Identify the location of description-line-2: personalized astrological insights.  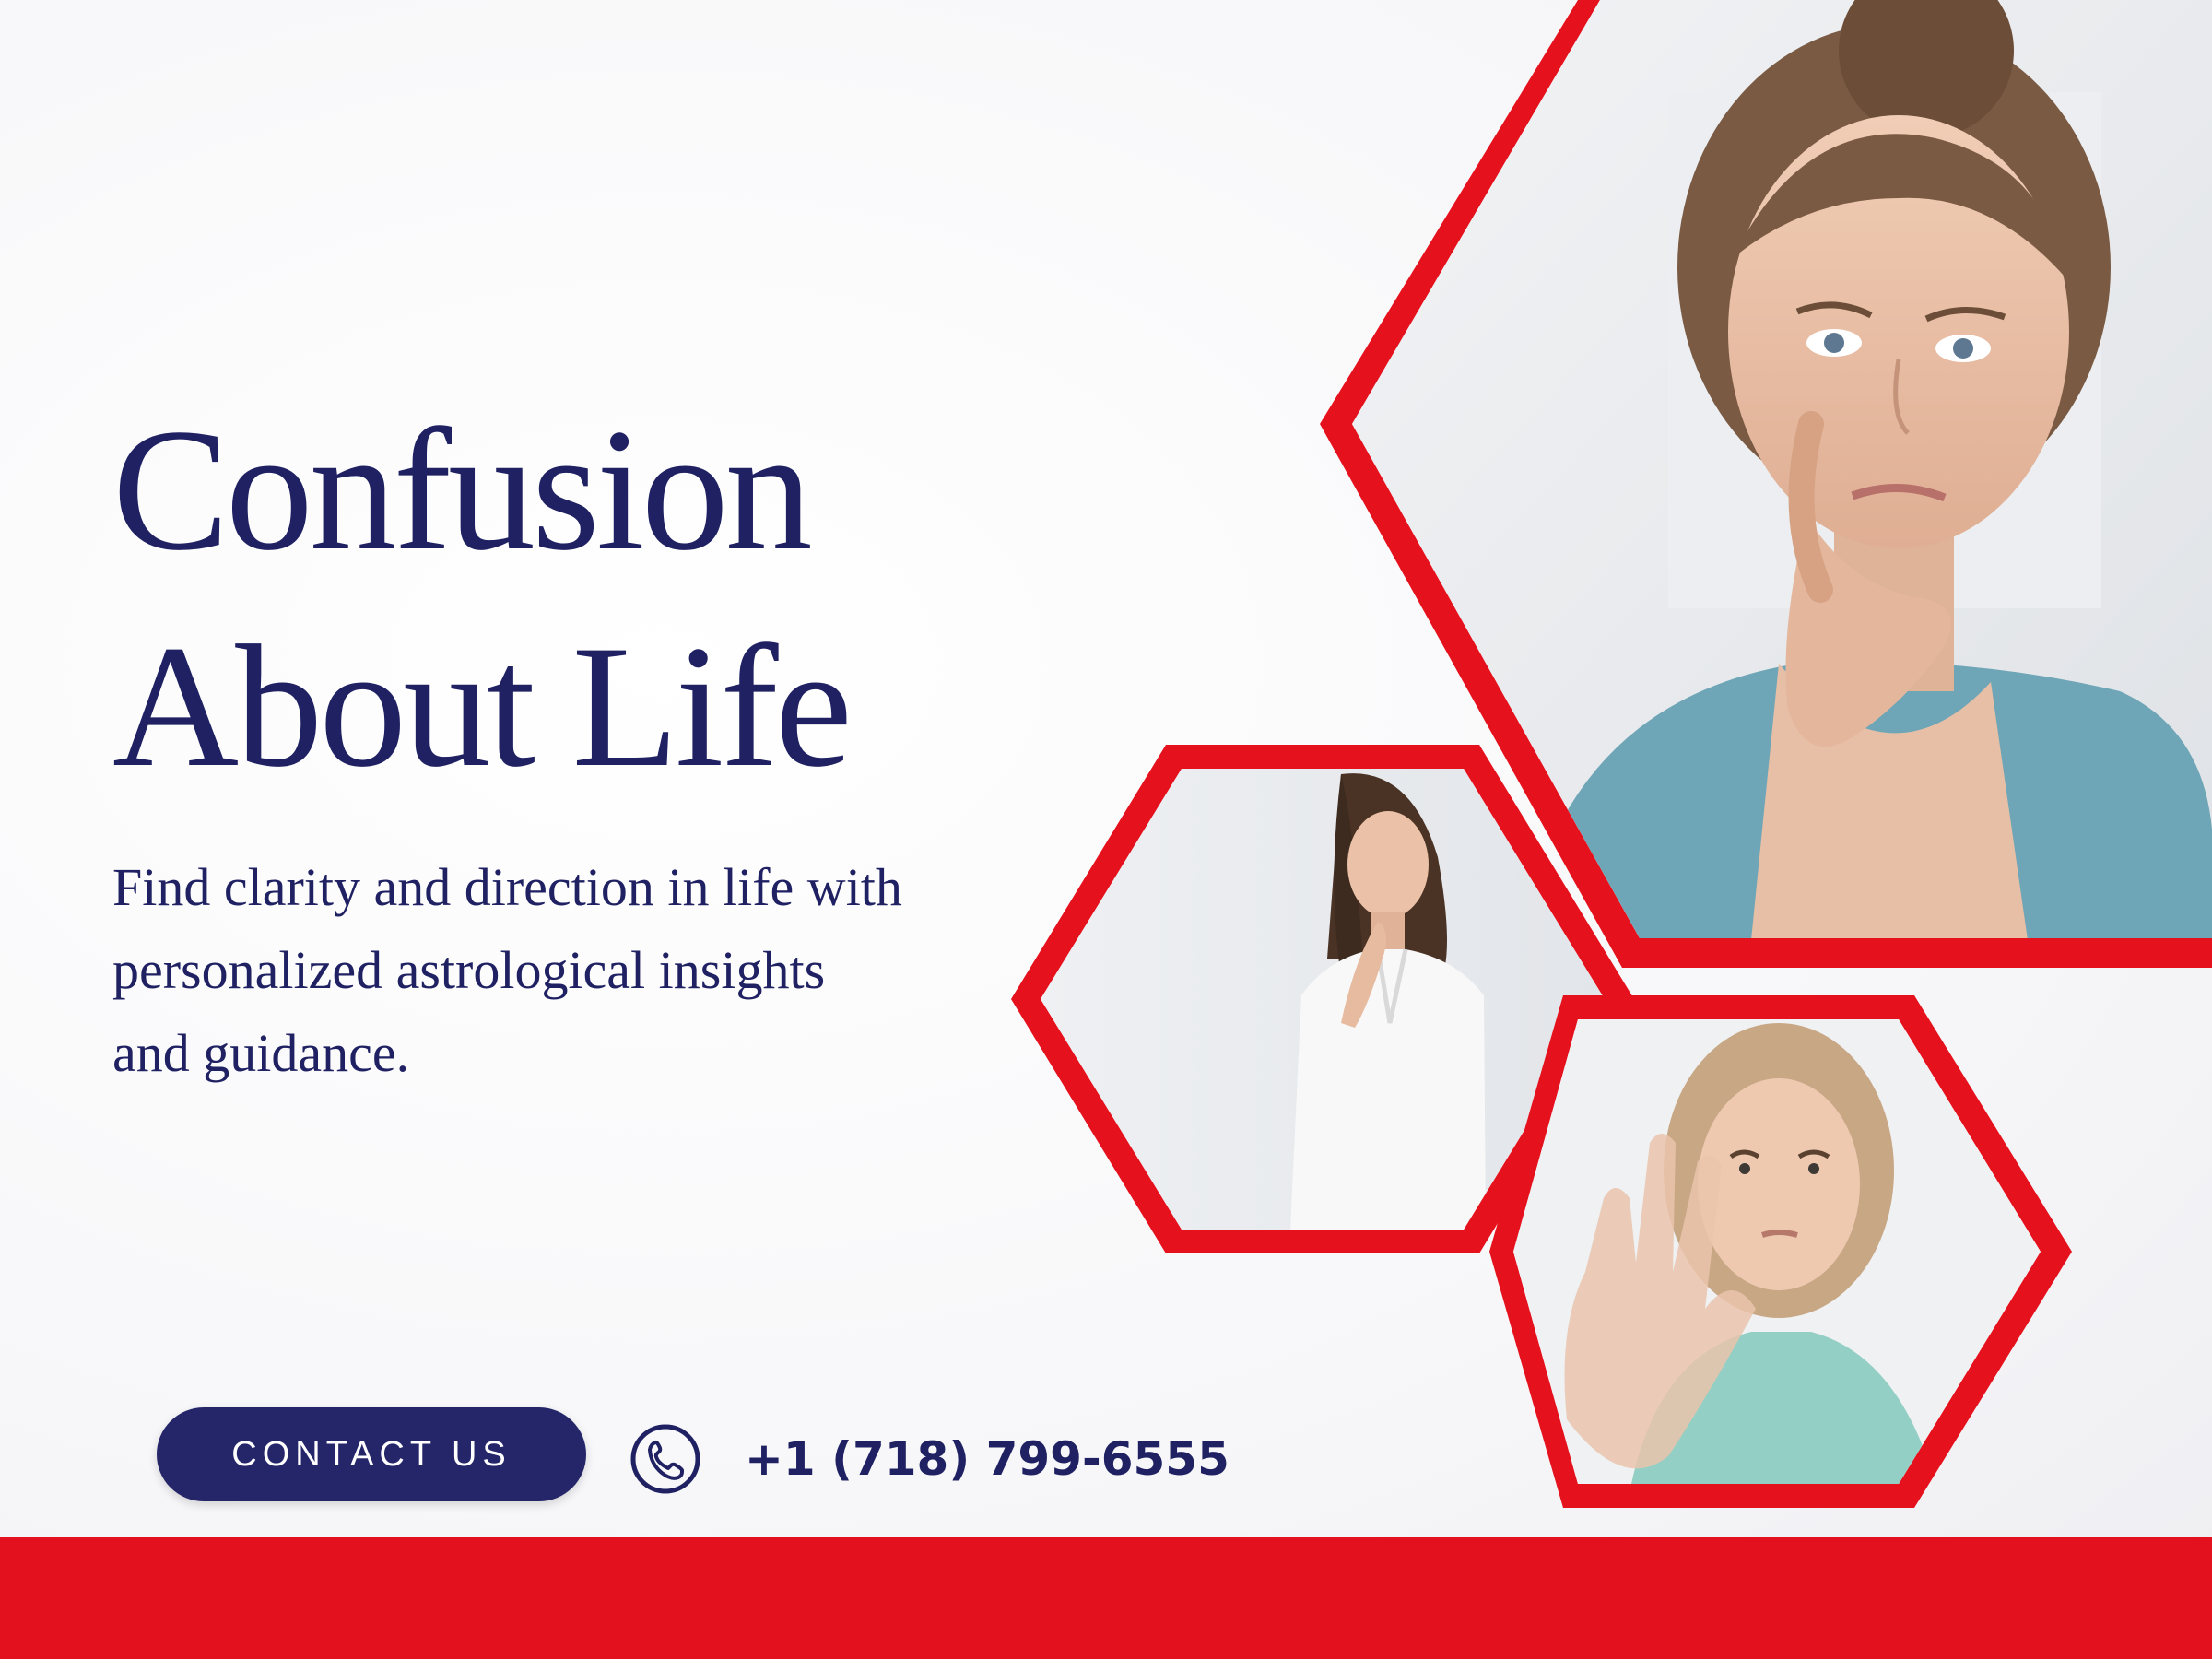
(469, 970).